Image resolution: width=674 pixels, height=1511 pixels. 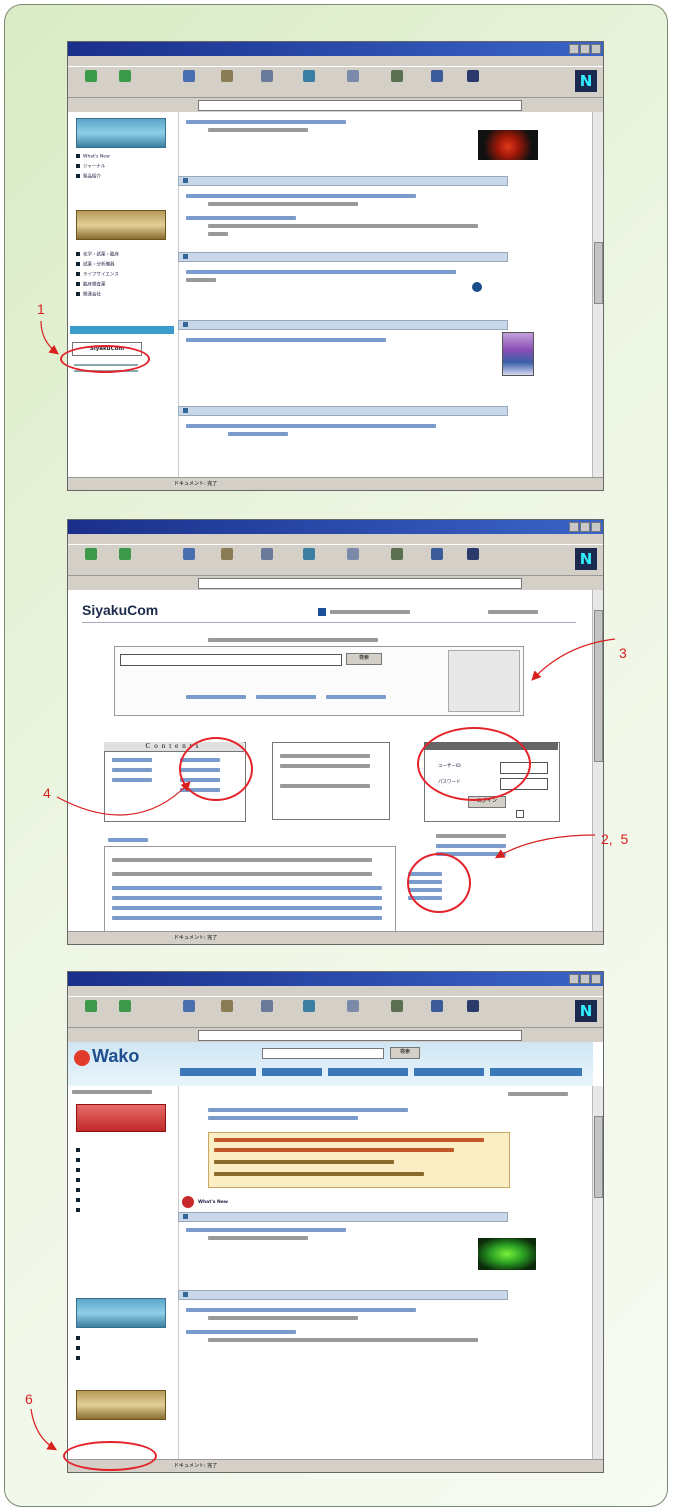 I want to click on sidebar-red-banner, so click(x=121, y=1118).